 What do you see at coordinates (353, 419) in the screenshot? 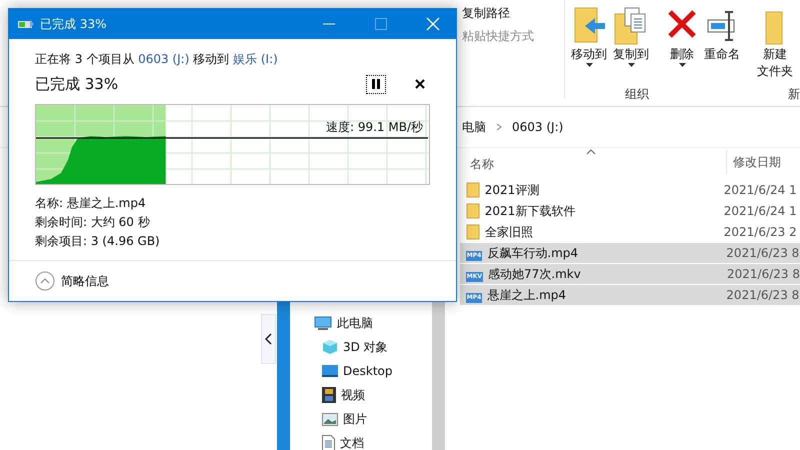
I see `nav-item: 图片` at bounding box center [353, 419].